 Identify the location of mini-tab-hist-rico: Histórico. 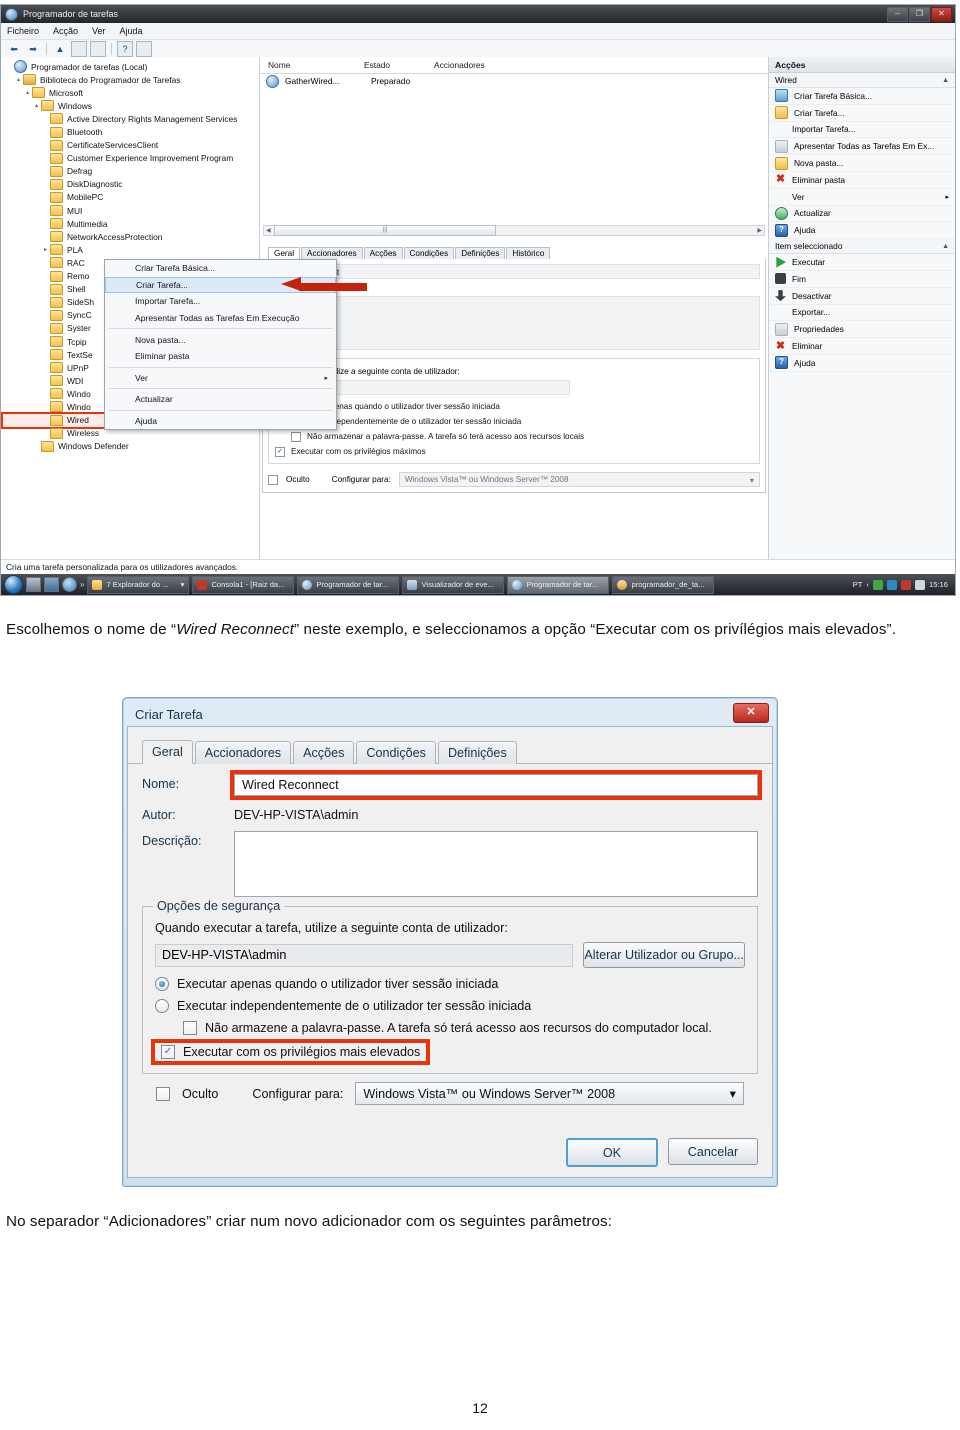
(528, 253).